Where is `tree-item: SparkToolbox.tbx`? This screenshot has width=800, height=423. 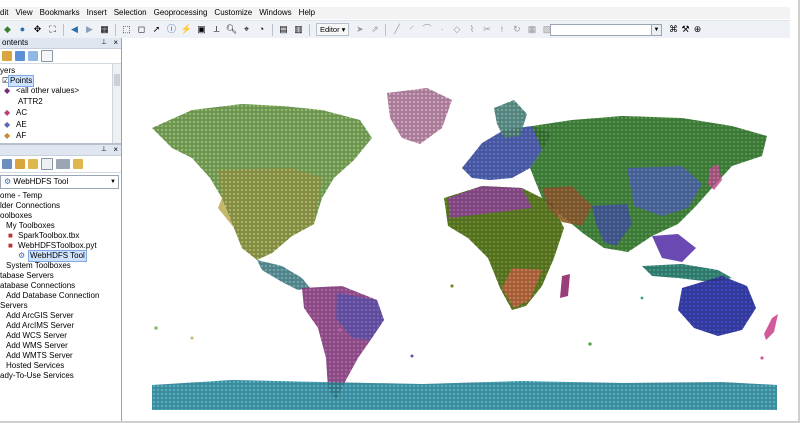 tree-item: SparkToolbox.tbx is located at coordinates (48, 236).